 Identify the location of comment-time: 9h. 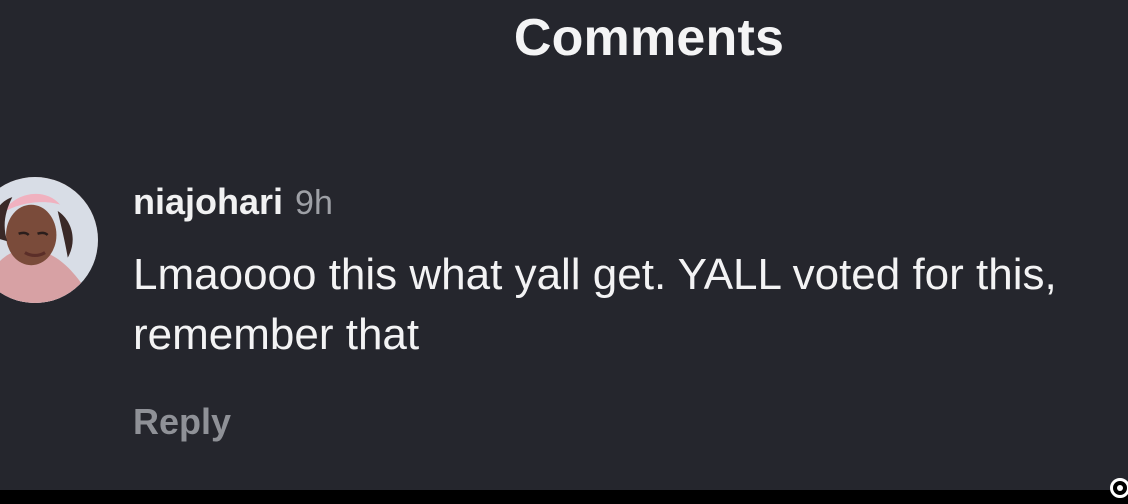
(314, 203).